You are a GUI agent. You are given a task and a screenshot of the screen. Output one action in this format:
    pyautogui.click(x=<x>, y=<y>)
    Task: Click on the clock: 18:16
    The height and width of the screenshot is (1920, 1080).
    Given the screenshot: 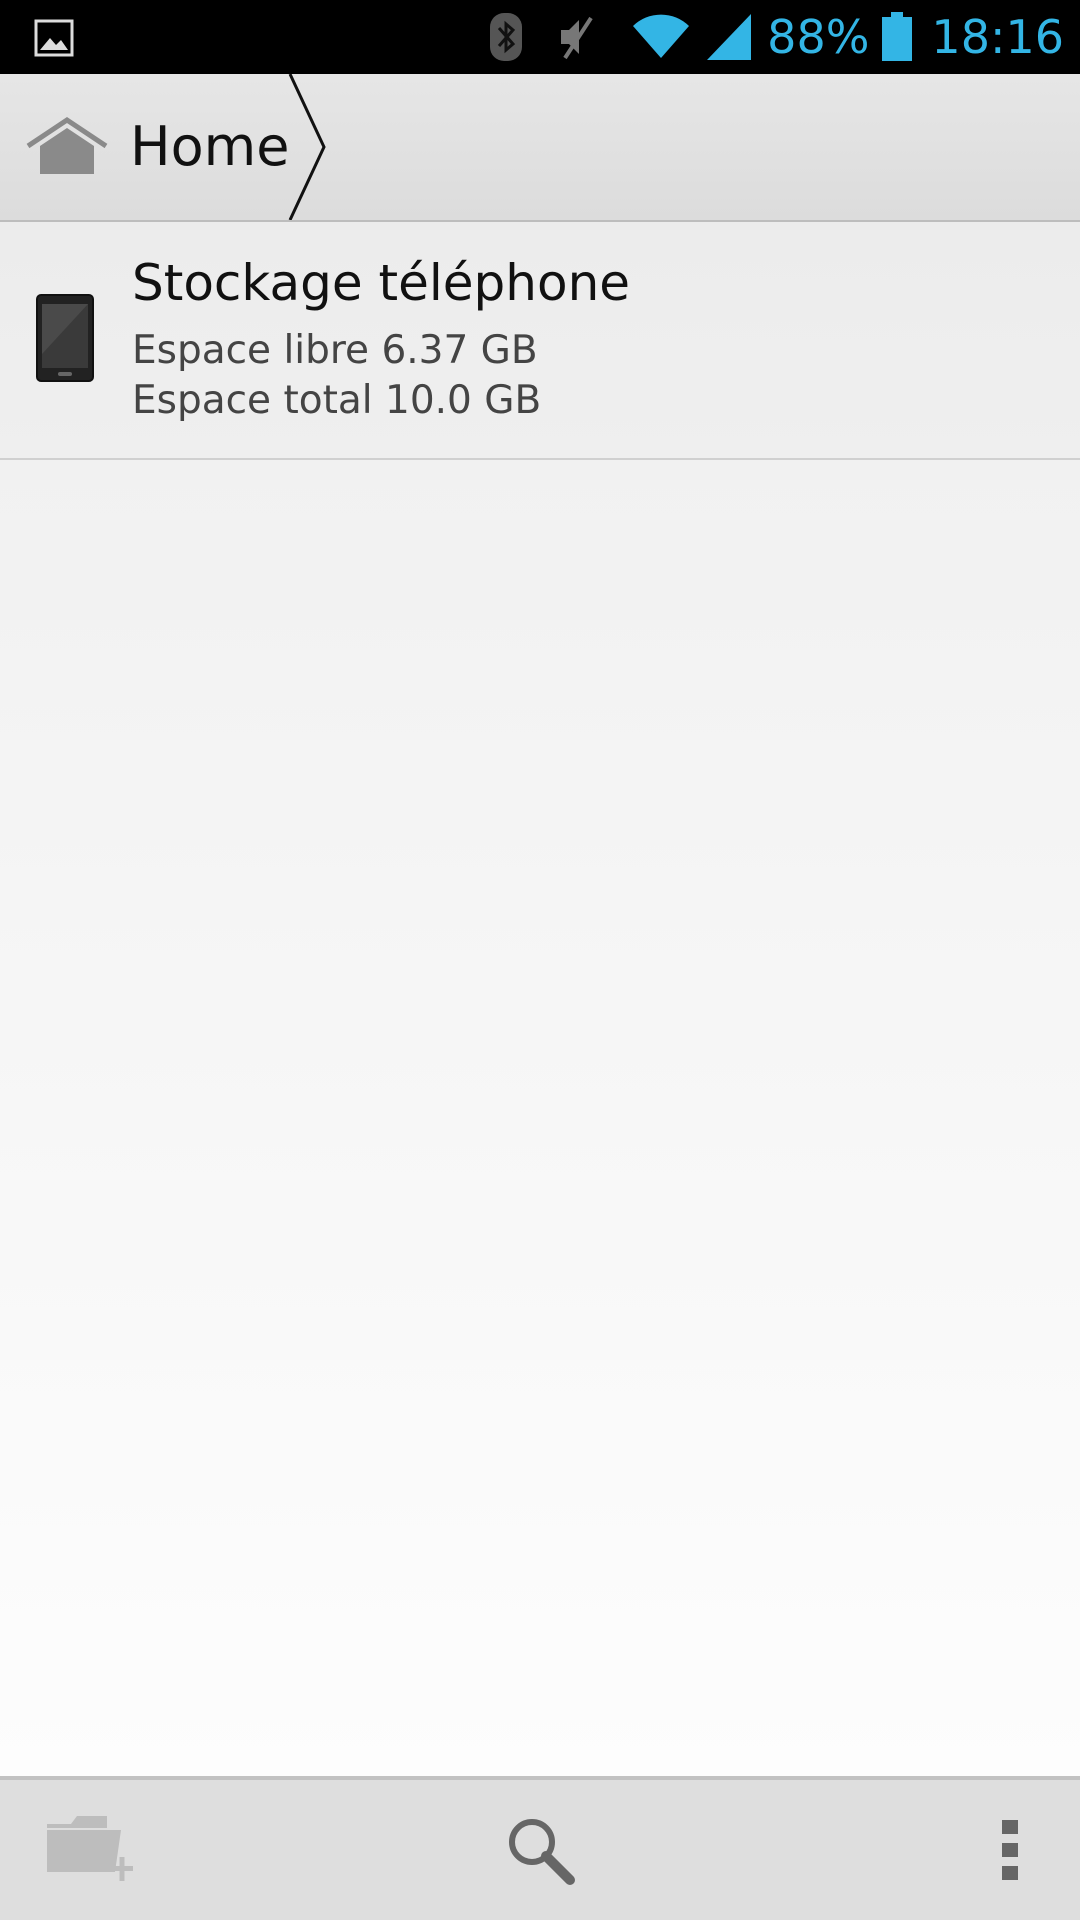 What is the action you would take?
    pyautogui.click(x=997, y=37)
    